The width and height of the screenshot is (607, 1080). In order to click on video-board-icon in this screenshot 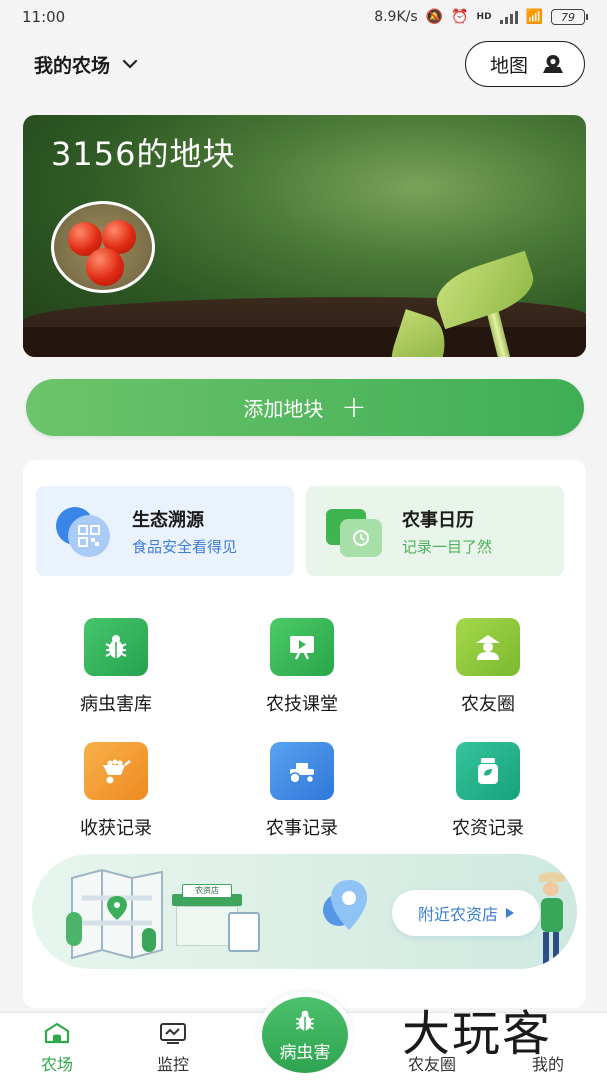, I will do `click(302, 647)`.